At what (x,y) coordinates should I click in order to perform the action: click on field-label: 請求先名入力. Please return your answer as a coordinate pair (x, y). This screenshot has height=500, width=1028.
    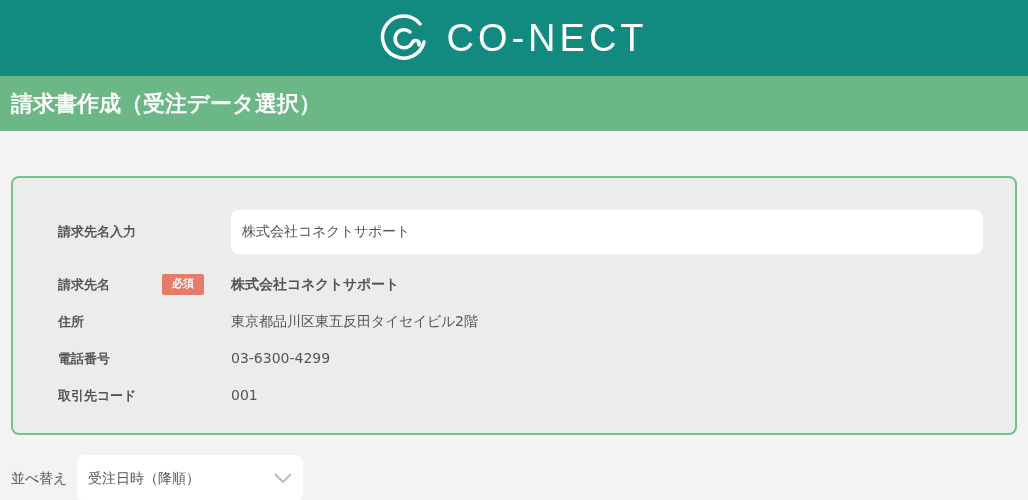
    Looking at the image, I should click on (97, 232).